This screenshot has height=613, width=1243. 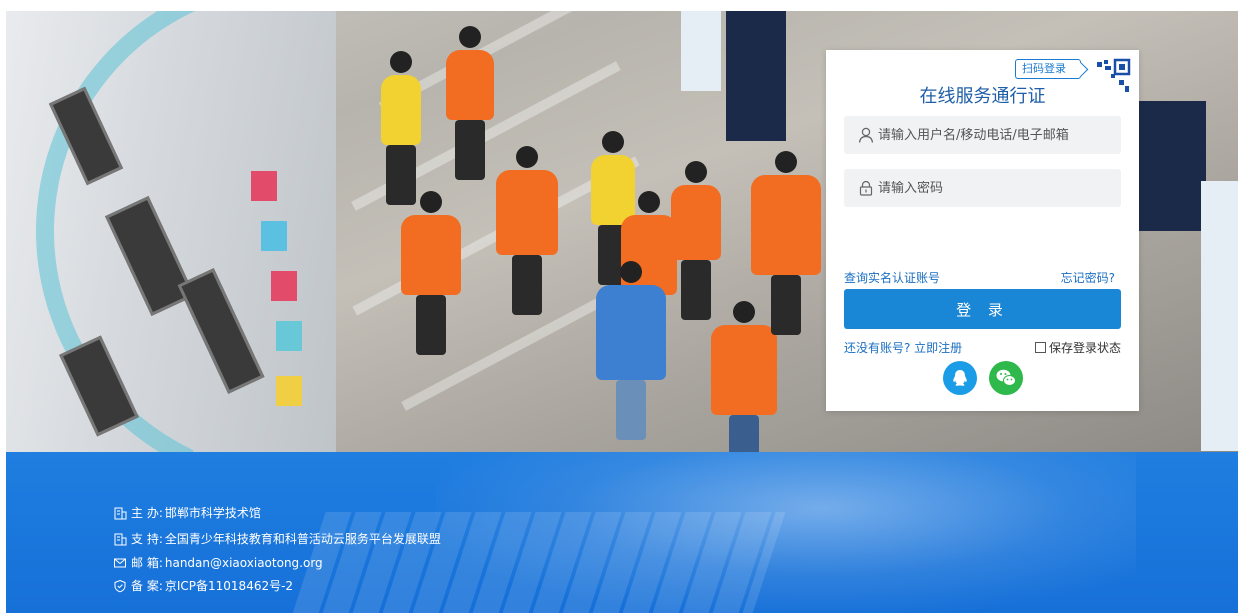 I want to click on qq-icon, so click(x=960, y=378).